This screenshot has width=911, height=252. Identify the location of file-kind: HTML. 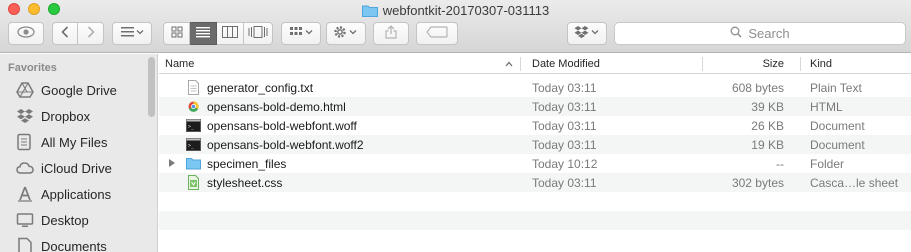
(826, 106).